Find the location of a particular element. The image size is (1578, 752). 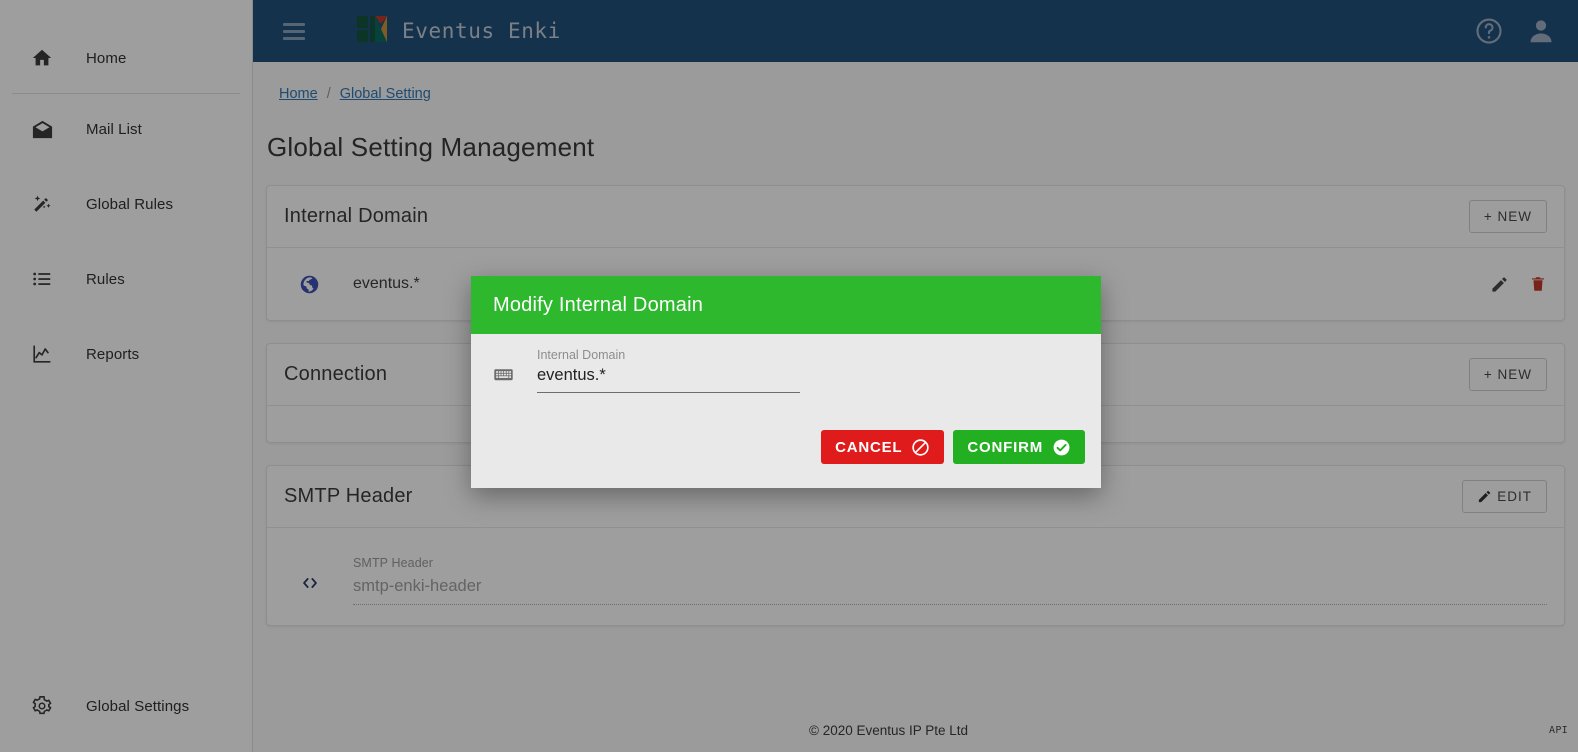

keyboard-icon is located at coordinates (504, 377).